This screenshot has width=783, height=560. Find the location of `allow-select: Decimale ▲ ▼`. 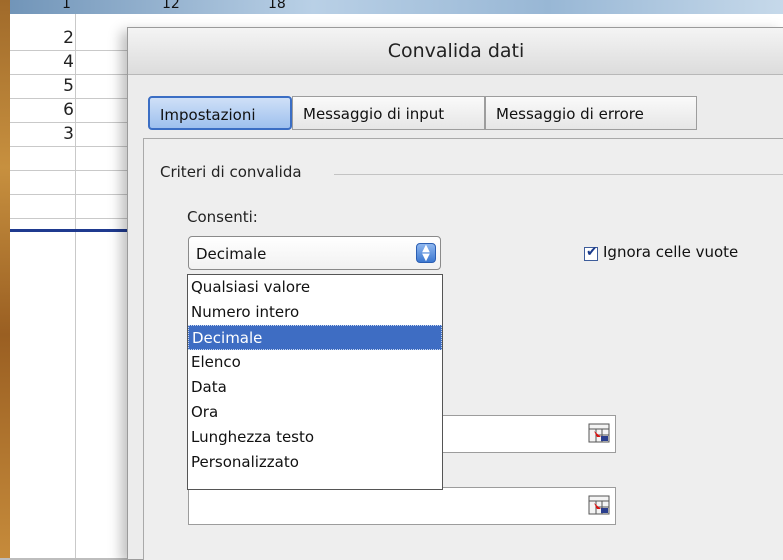

allow-select: Decimale ▲ ▼ is located at coordinates (314, 253).